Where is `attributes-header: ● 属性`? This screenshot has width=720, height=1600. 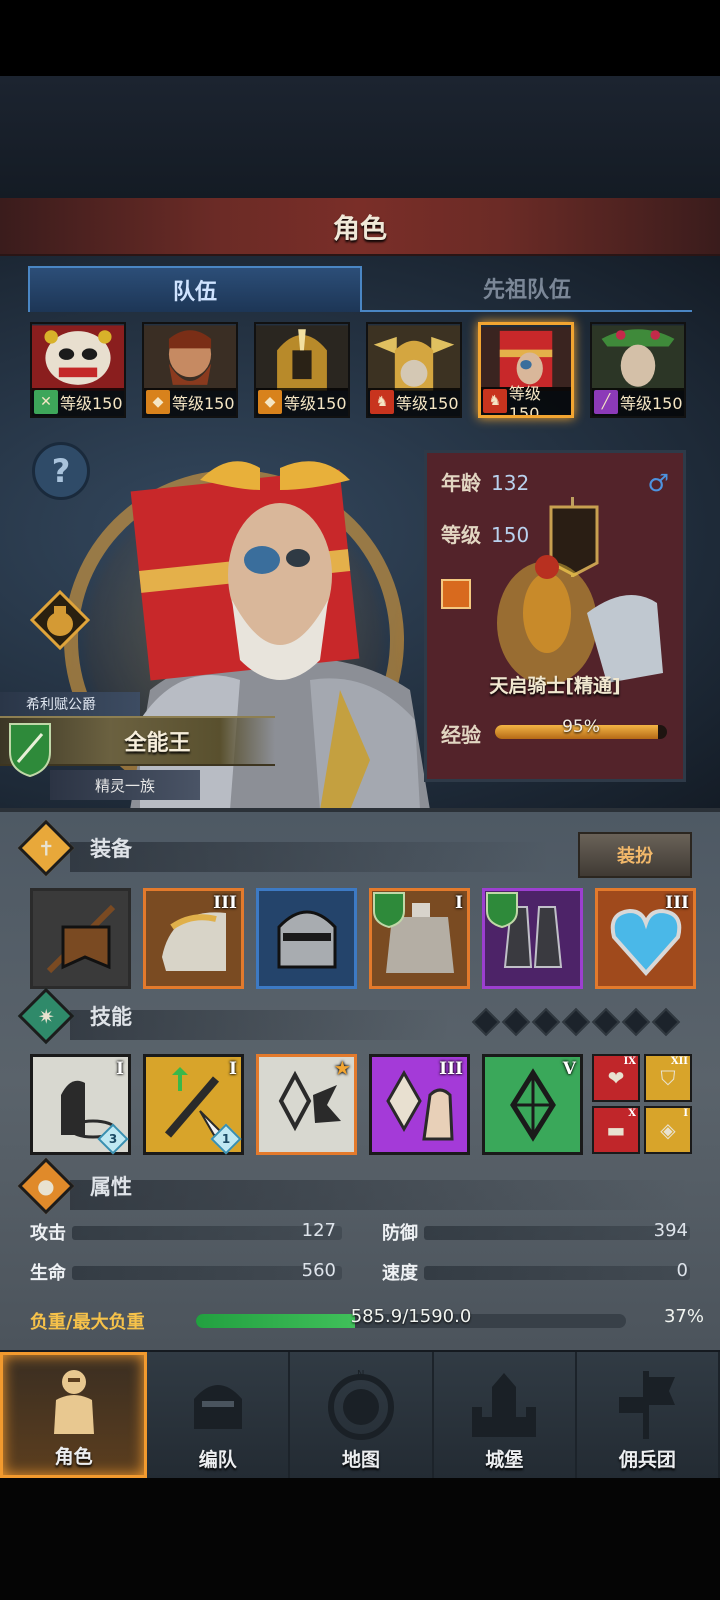 attributes-header: ● 属性 is located at coordinates (74, 1186).